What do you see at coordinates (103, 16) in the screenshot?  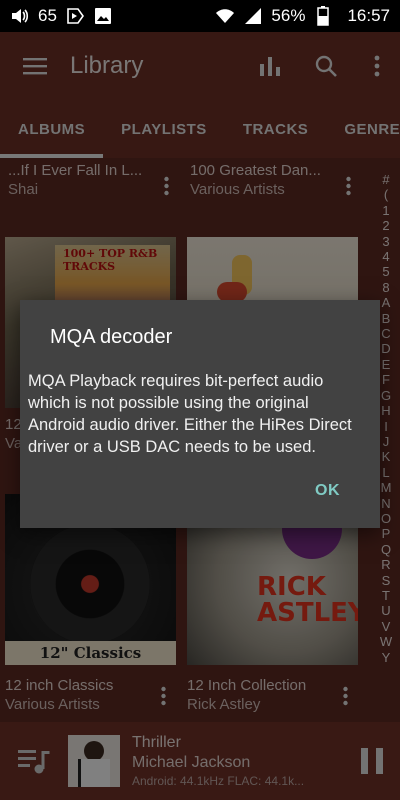 I see `image-icon` at bounding box center [103, 16].